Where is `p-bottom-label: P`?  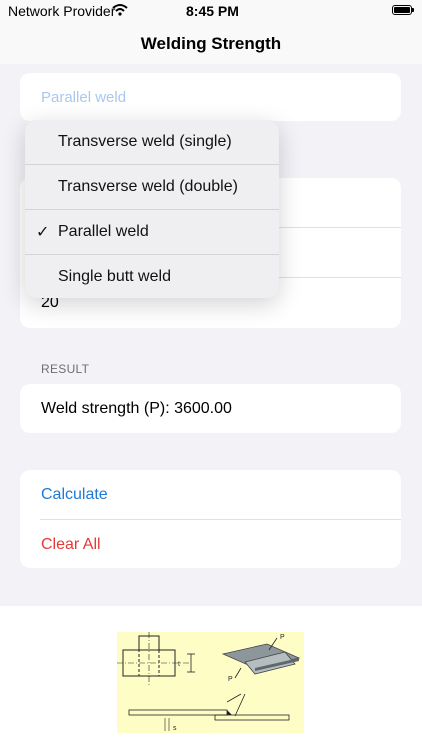
p-bottom-label: P is located at coordinates (230, 679).